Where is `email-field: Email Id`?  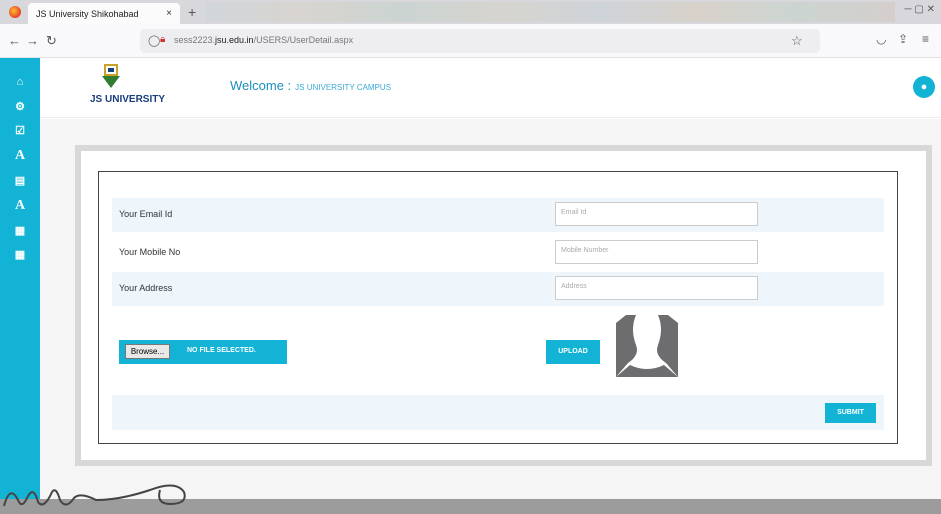
email-field: Email Id is located at coordinates (656, 214).